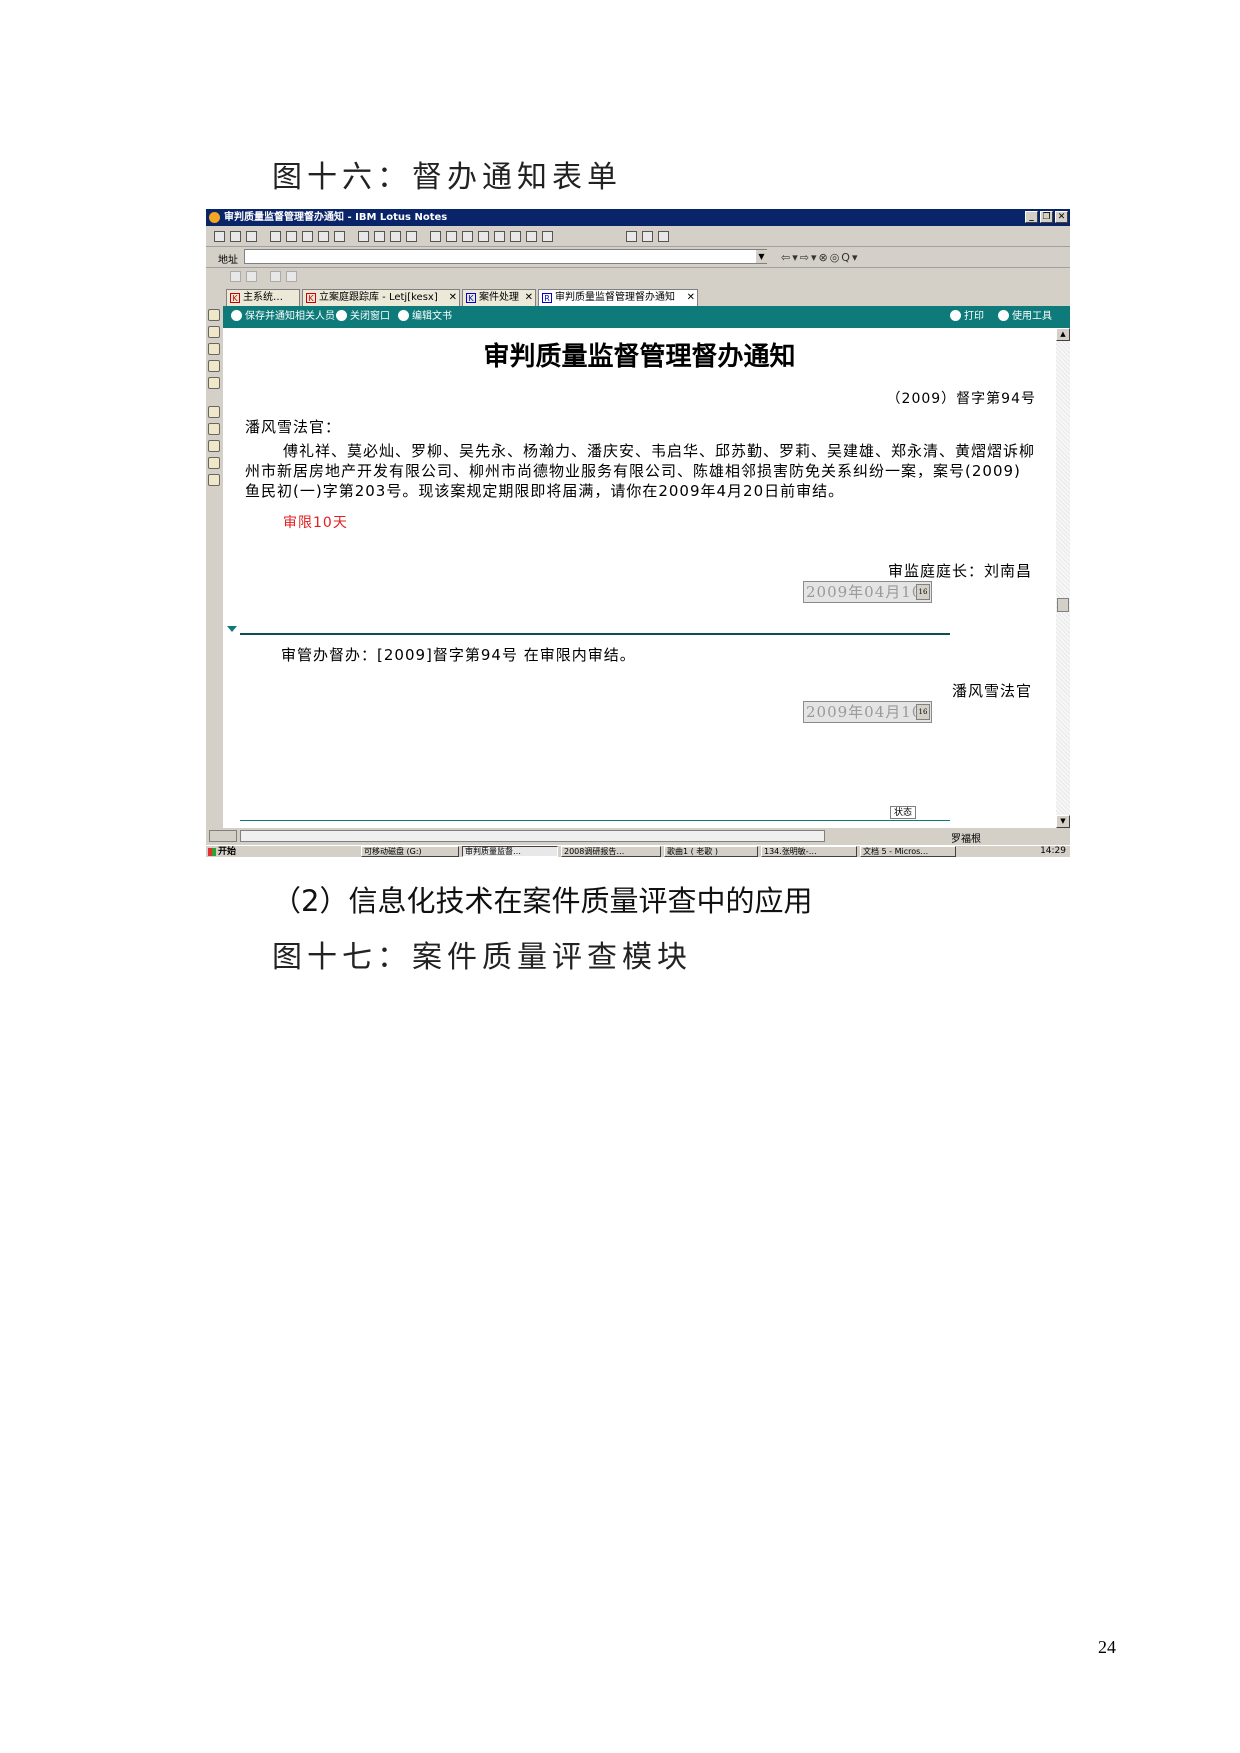  What do you see at coordinates (235, 276) in the screenshot?
I see `chat-icon` at bounding box center [235, 276].